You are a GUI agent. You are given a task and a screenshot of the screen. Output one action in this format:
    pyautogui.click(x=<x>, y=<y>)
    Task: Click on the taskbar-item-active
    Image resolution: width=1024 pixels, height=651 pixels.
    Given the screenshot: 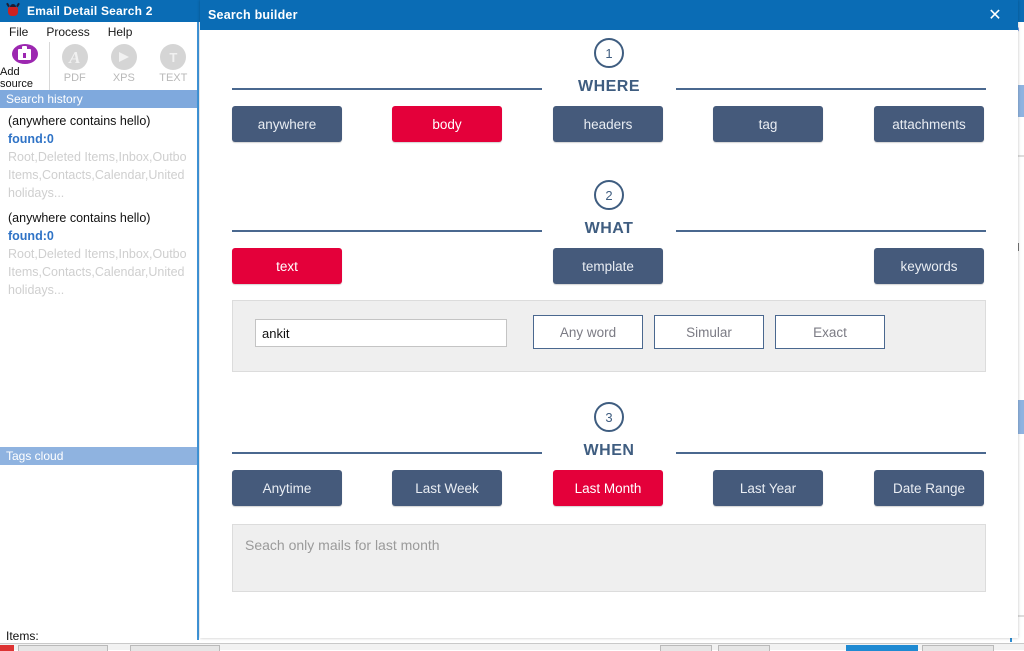 What is the action you would take?
    pyautogui.click(x=882, y=648)
    